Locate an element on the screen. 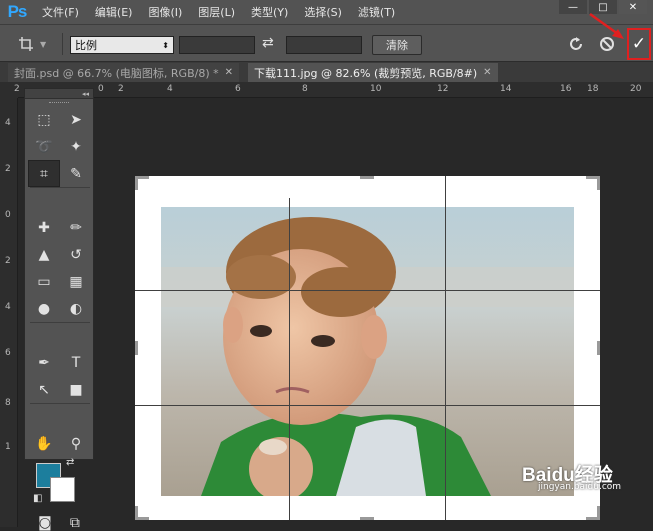 The image size is (653, 531). menu-item: 图层(L) is located at coordinates (216, 12).